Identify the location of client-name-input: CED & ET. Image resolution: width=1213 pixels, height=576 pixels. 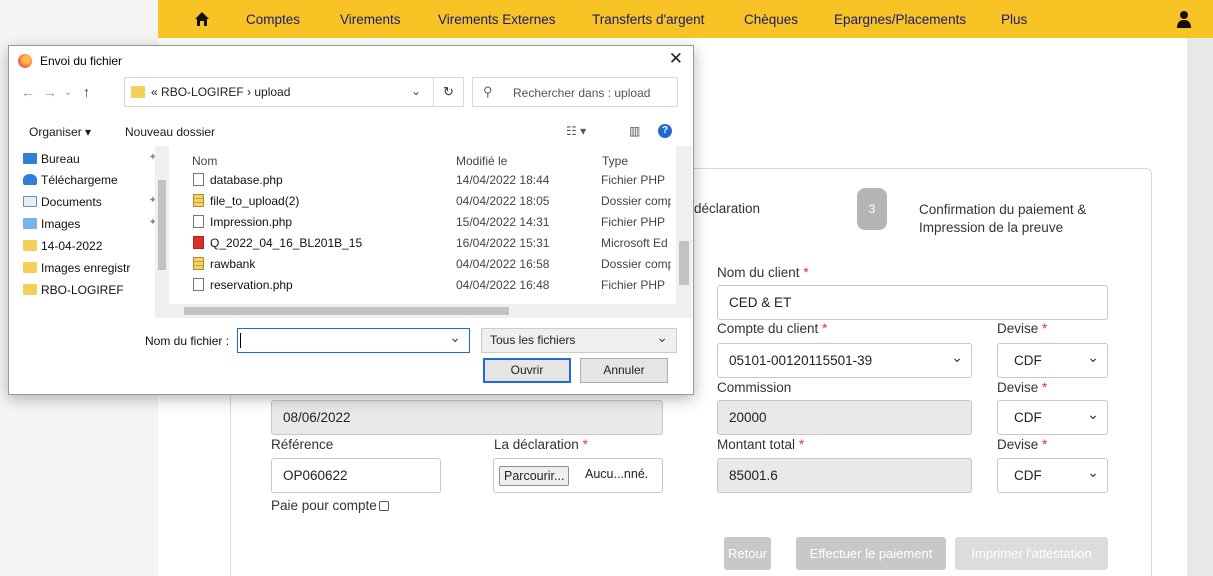
(912, 302).